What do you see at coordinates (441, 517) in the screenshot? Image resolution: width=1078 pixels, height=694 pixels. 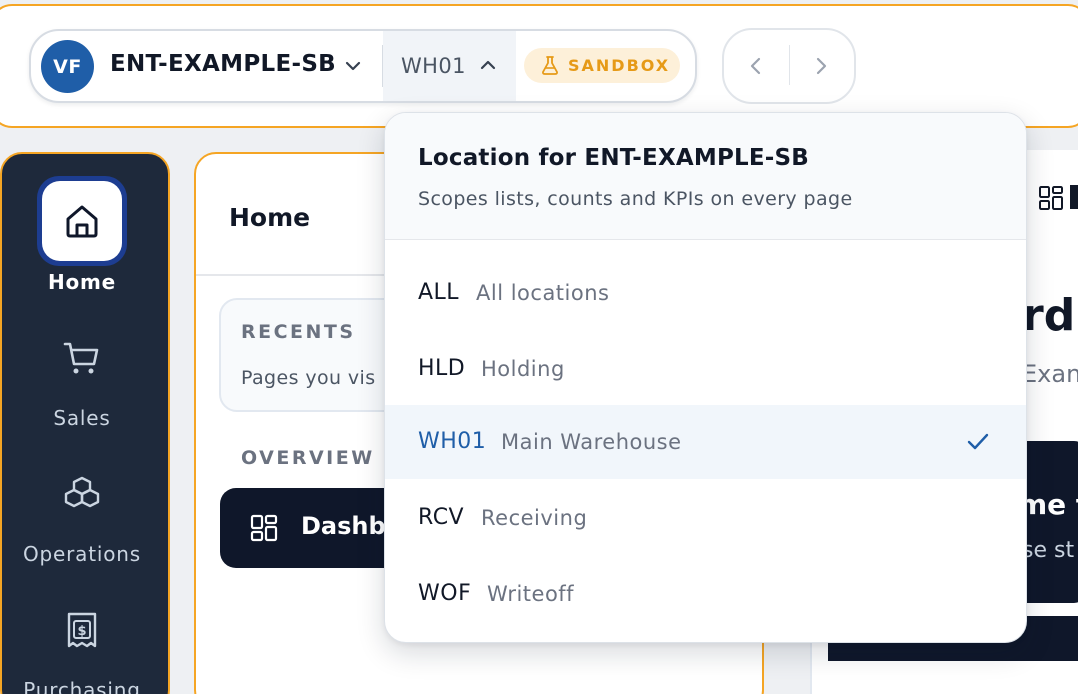 I see `location-code: RCV` at bounding box center [441, 517].